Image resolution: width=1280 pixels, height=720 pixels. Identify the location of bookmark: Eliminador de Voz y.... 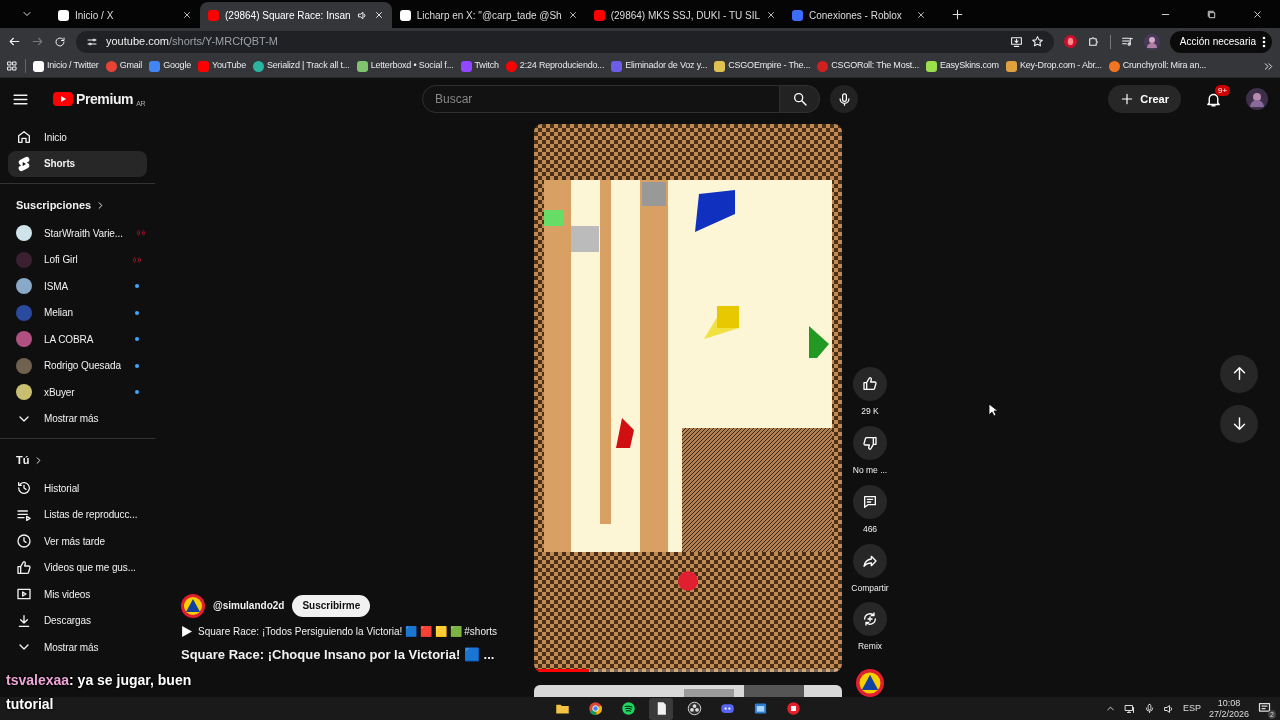
(659, 66).